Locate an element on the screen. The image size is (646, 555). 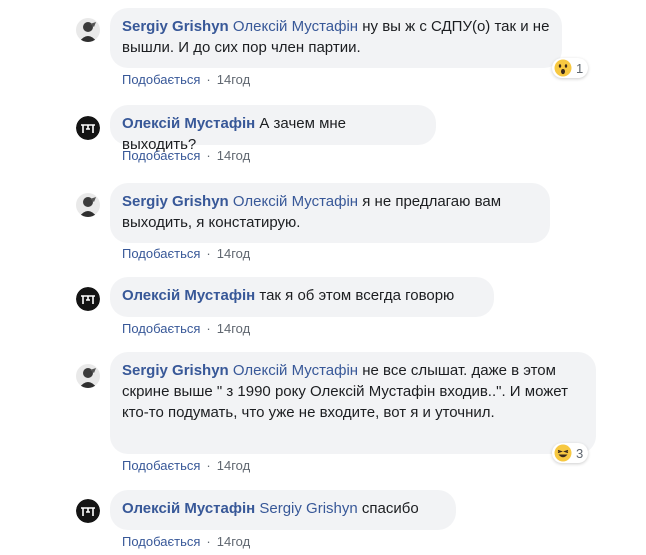
reaction-count: 3 is located at coordinates (580, 453).